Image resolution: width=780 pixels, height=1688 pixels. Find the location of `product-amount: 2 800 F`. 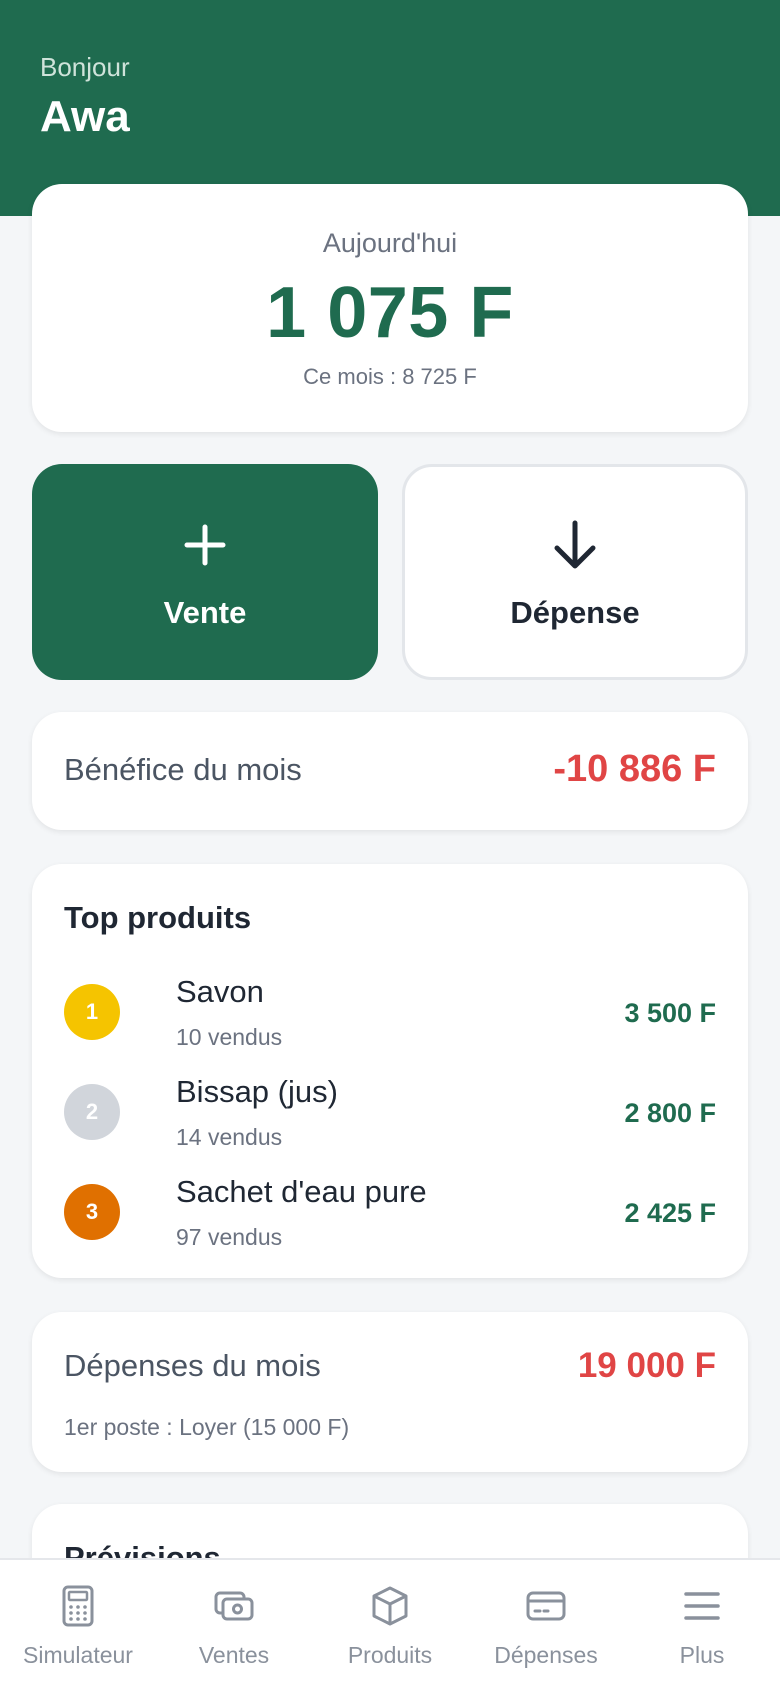

product-amount: 2 800 F is located at coordinates (670, 1113).